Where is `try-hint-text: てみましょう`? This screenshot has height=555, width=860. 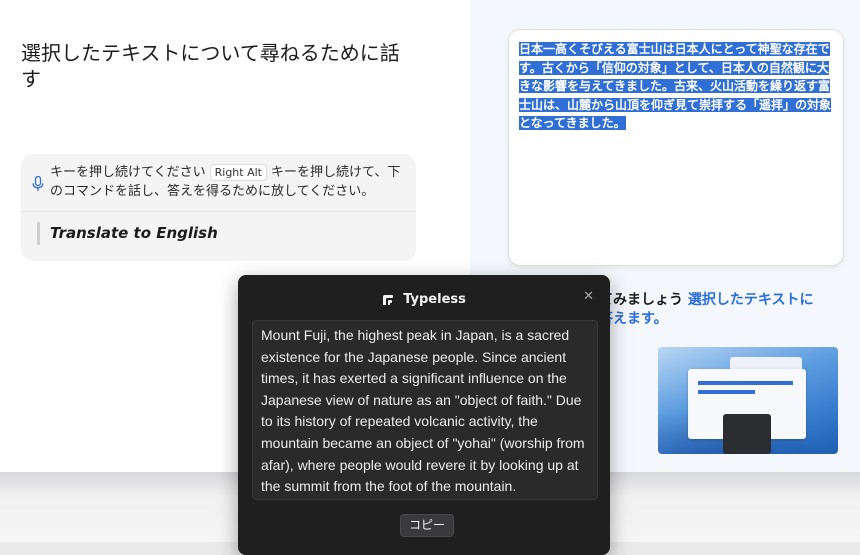 try-hint-text: てみましょう is located at coordinates (641, 300).